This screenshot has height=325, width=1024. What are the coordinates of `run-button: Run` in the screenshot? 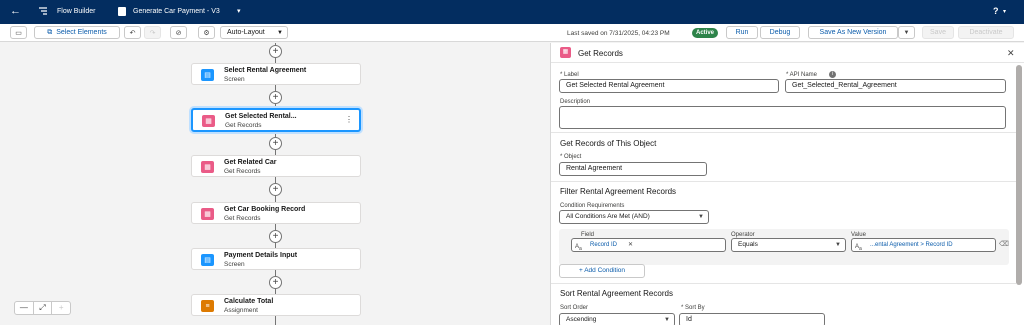 It's located at (742, 32).